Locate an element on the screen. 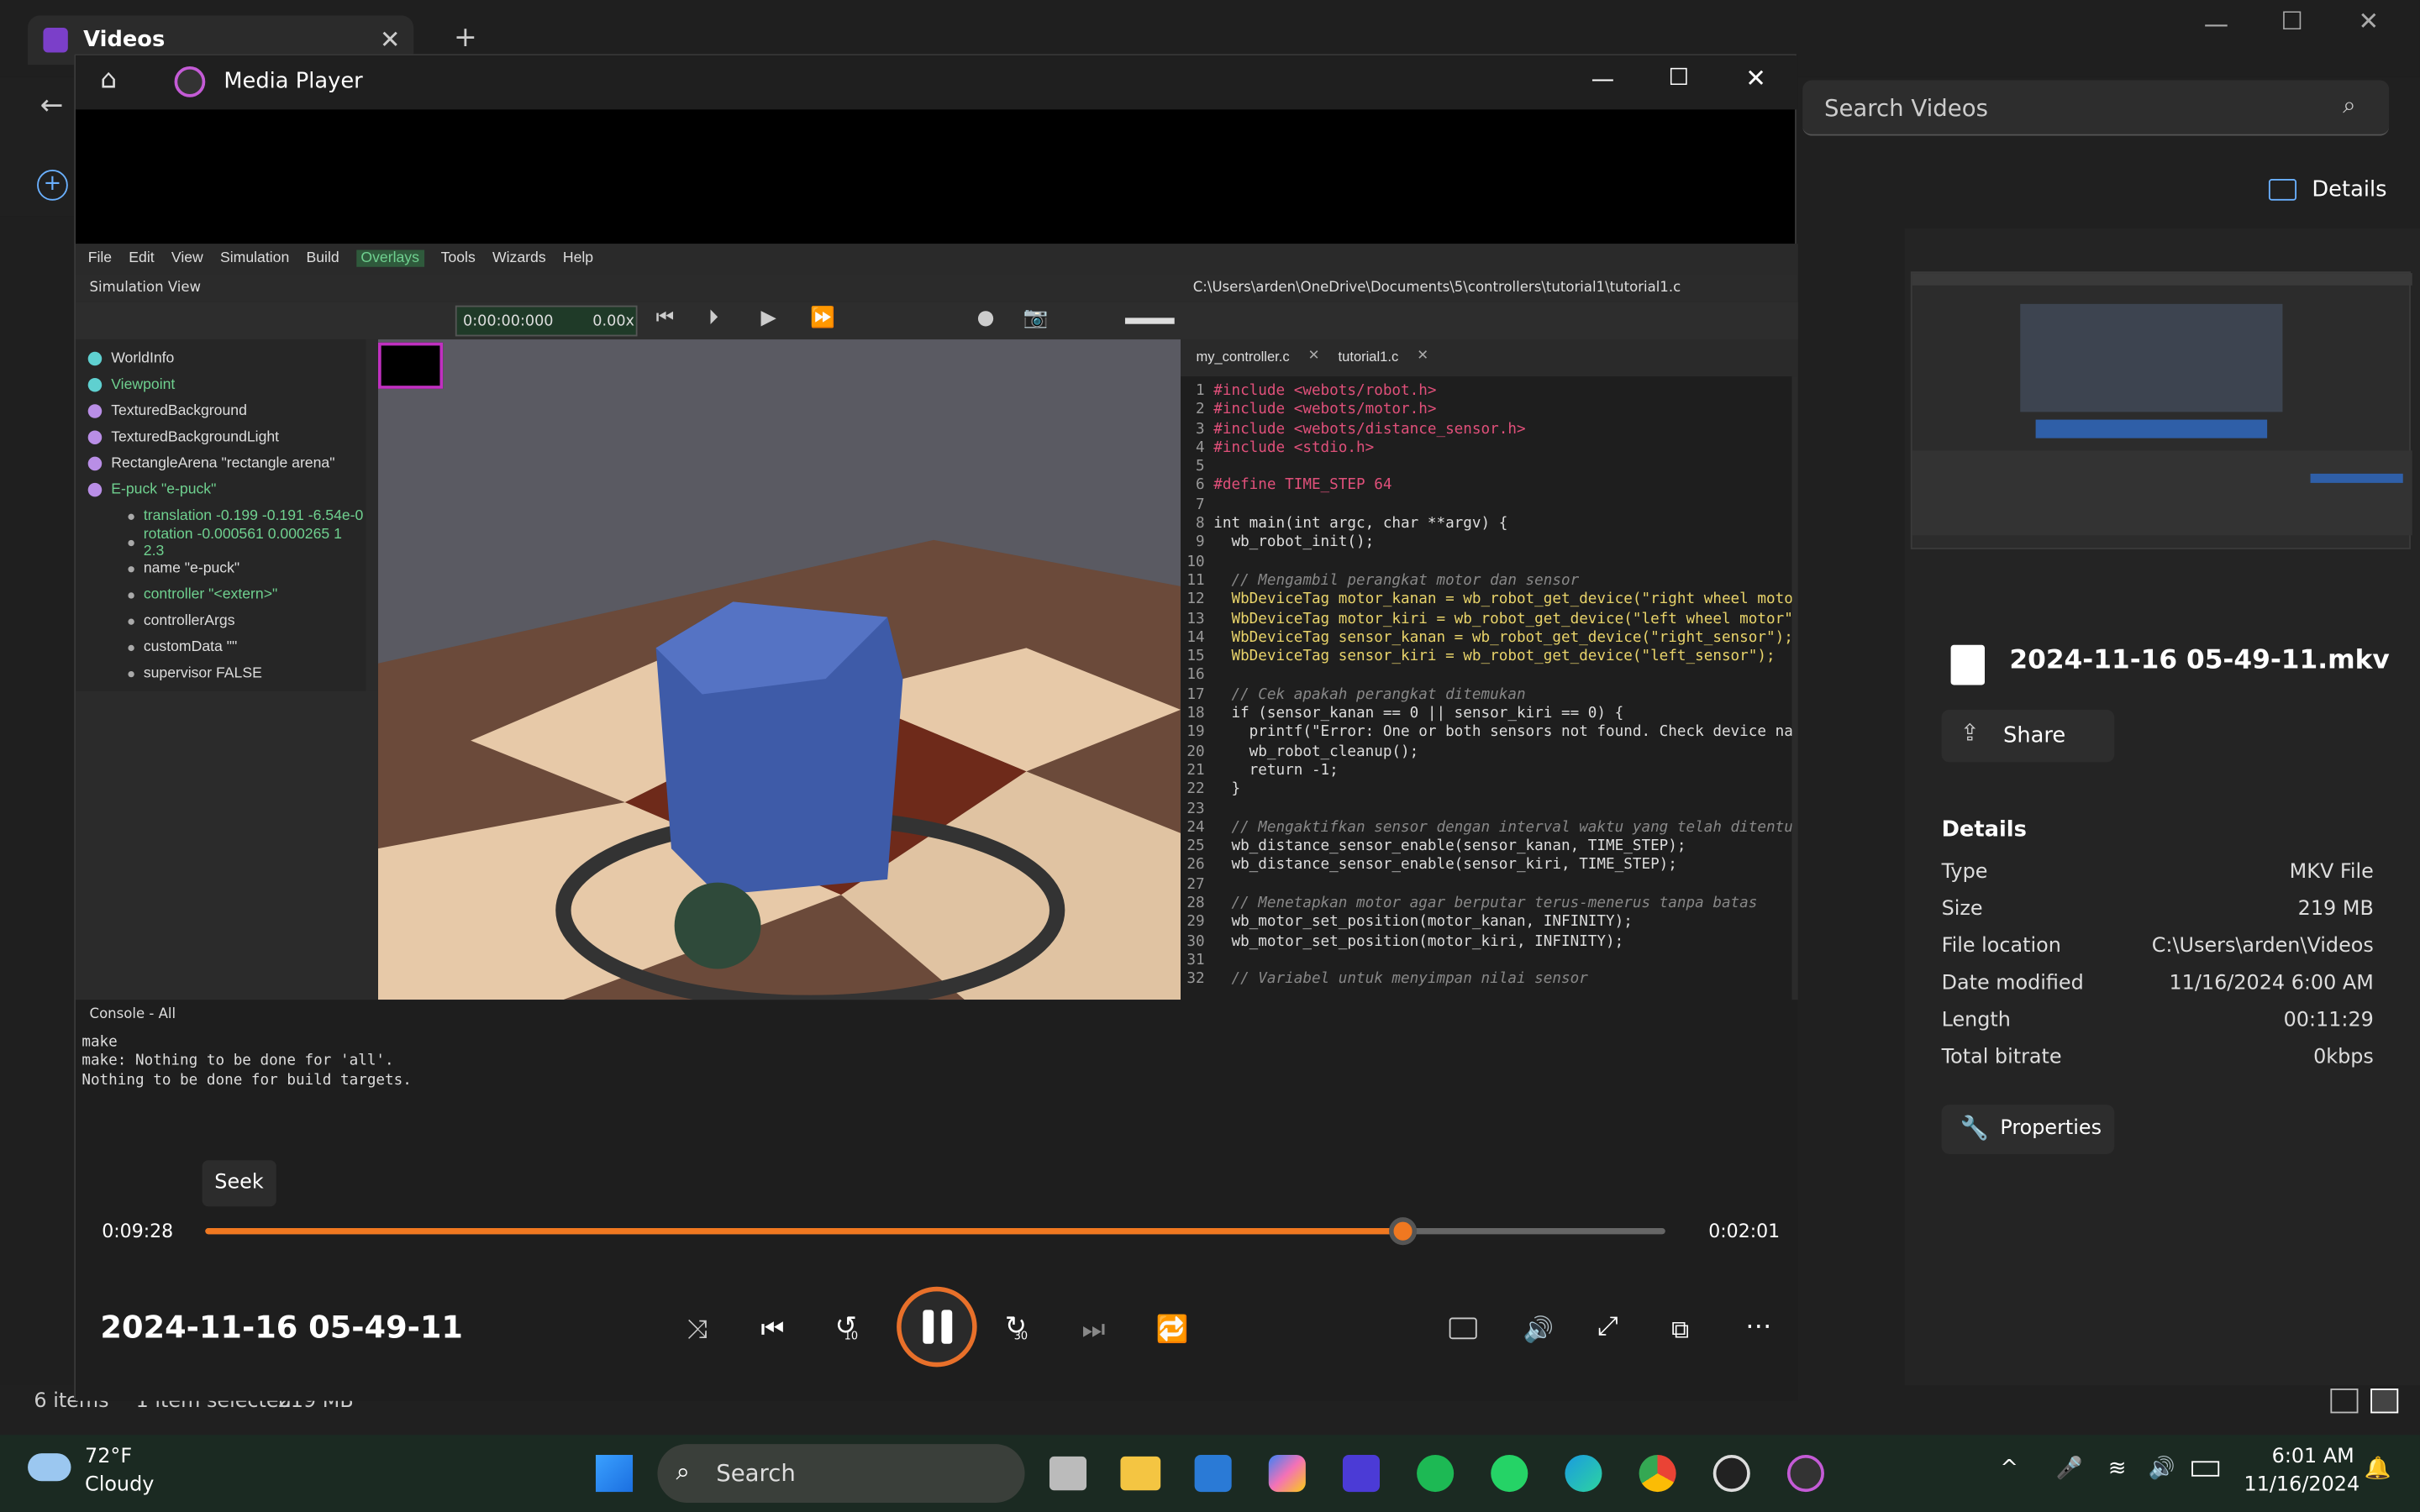 The image size is (2420, 1512). details-row: Total bitrate 0kbps is located at coordinates (2158, 1064).